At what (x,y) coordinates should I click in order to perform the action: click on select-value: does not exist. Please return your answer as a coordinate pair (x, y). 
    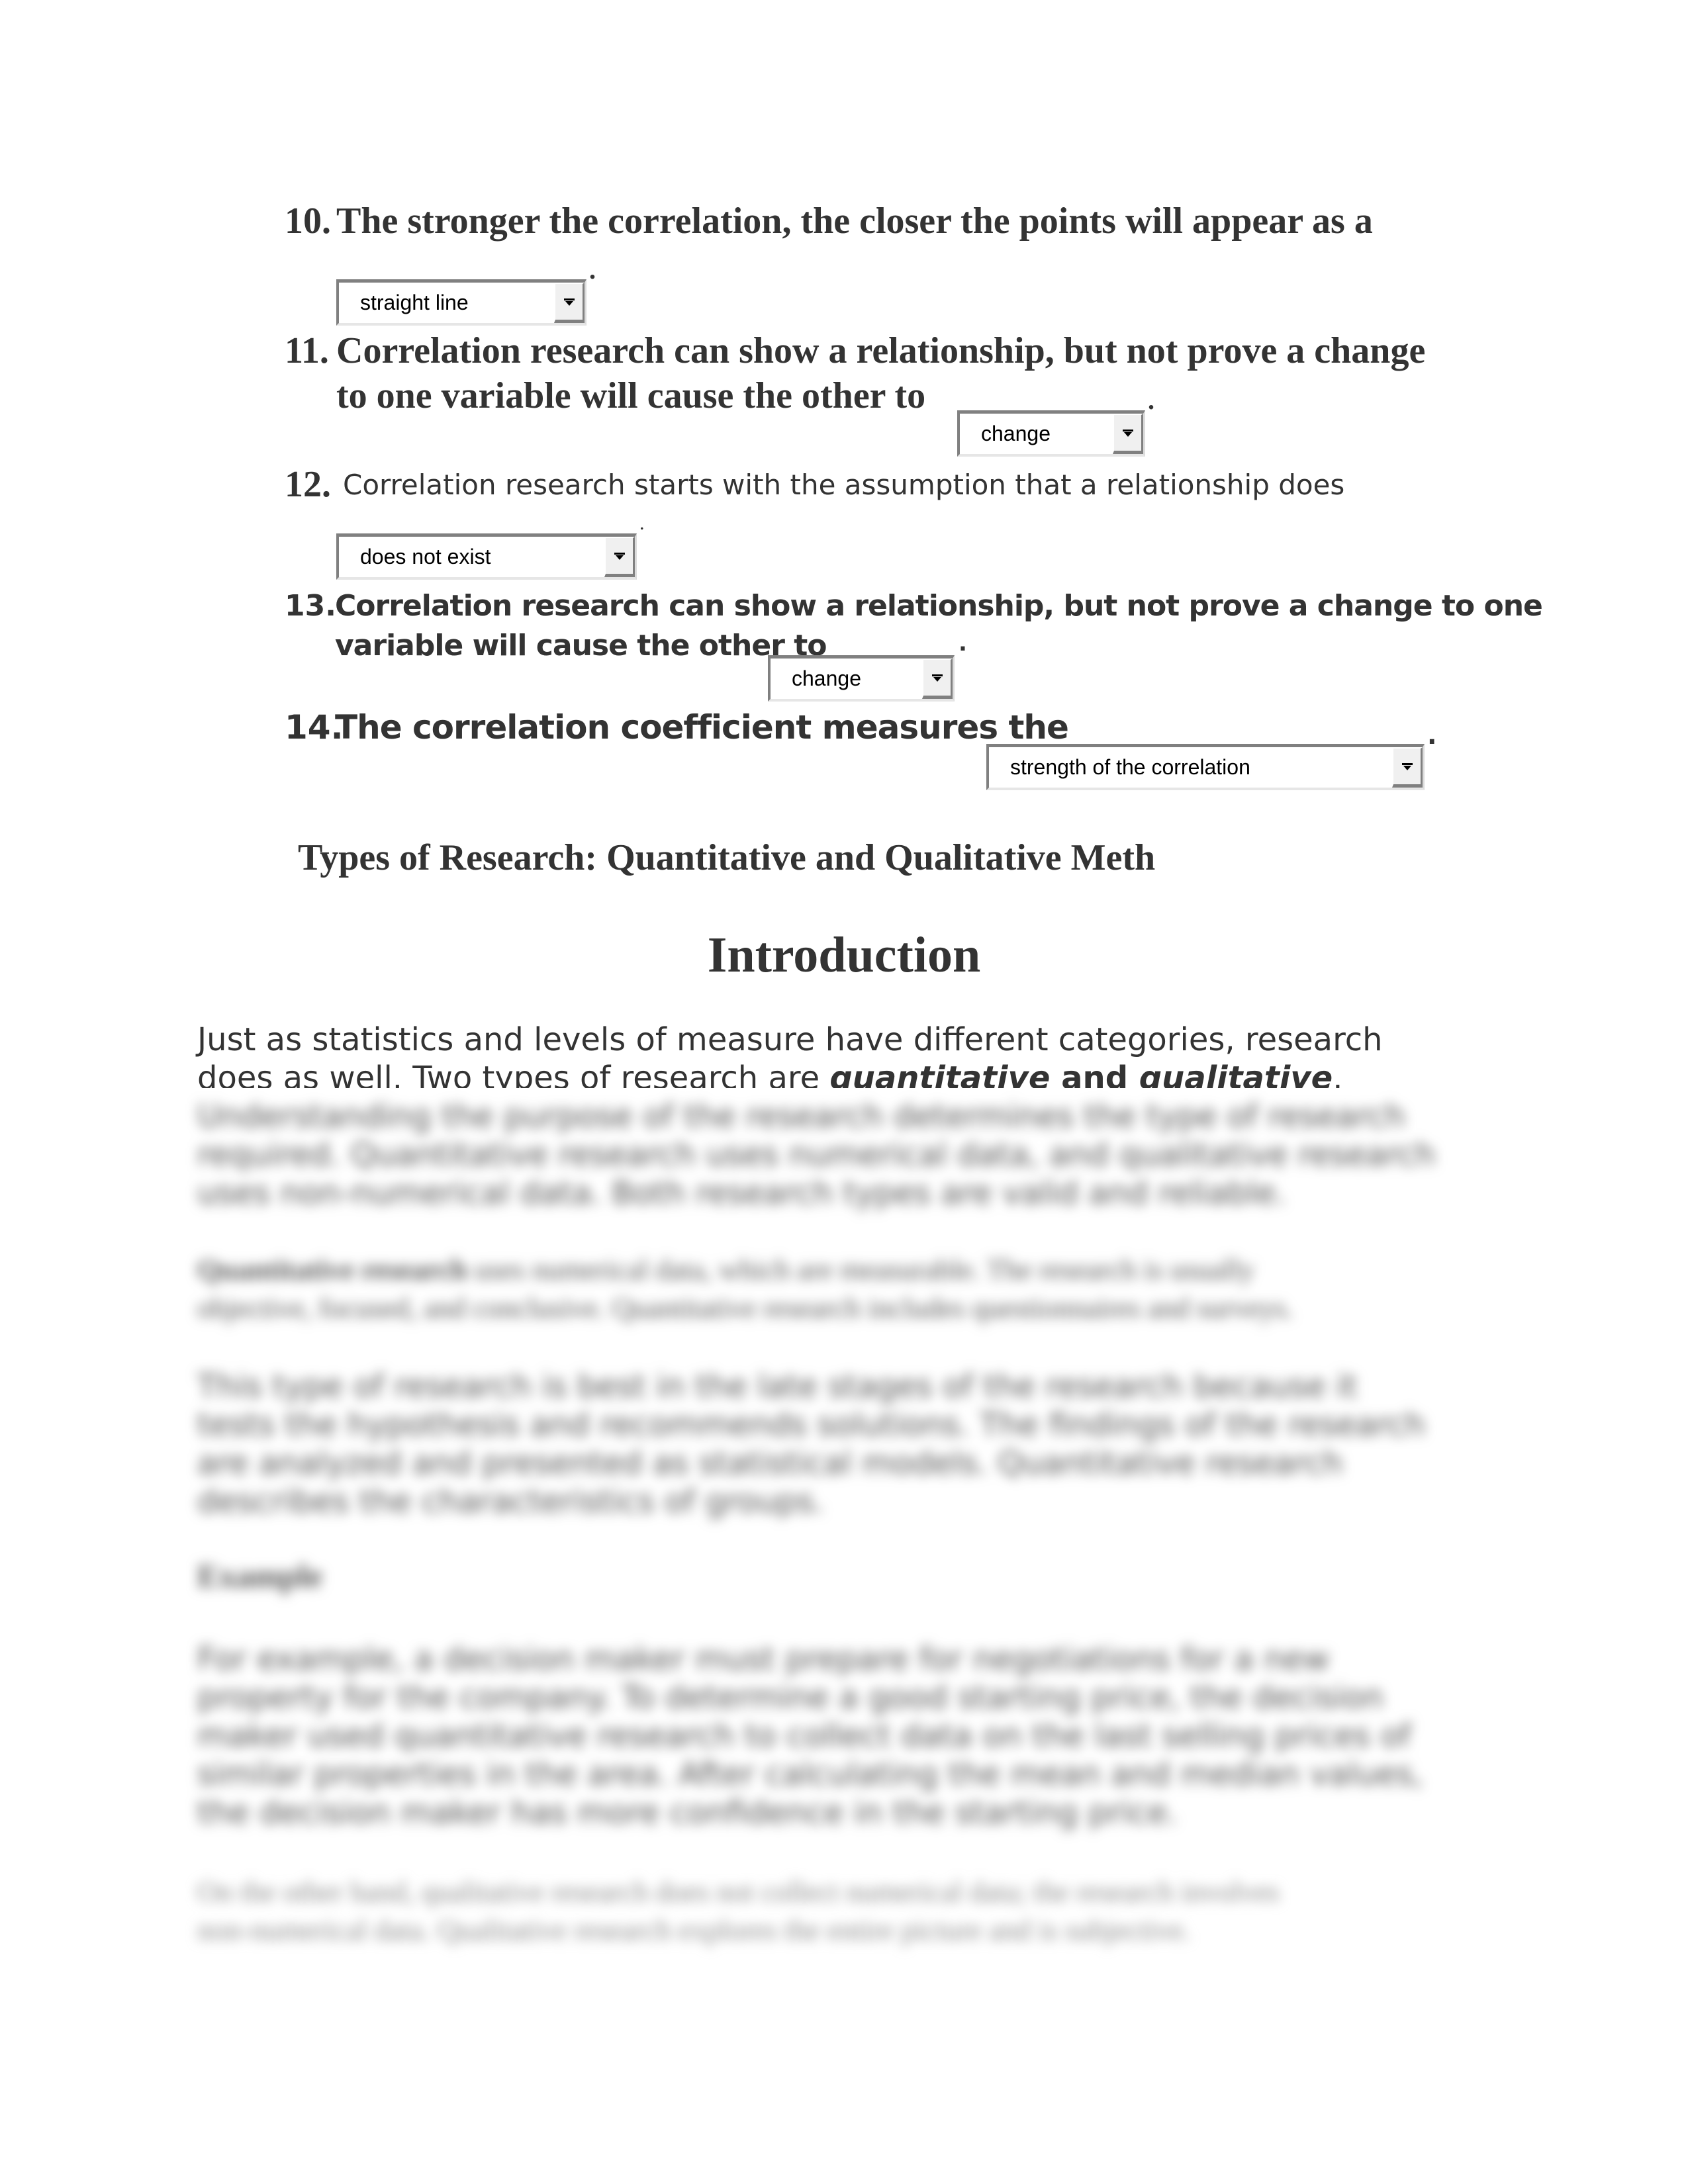
    Looking at the image, I should click on (425, 556).